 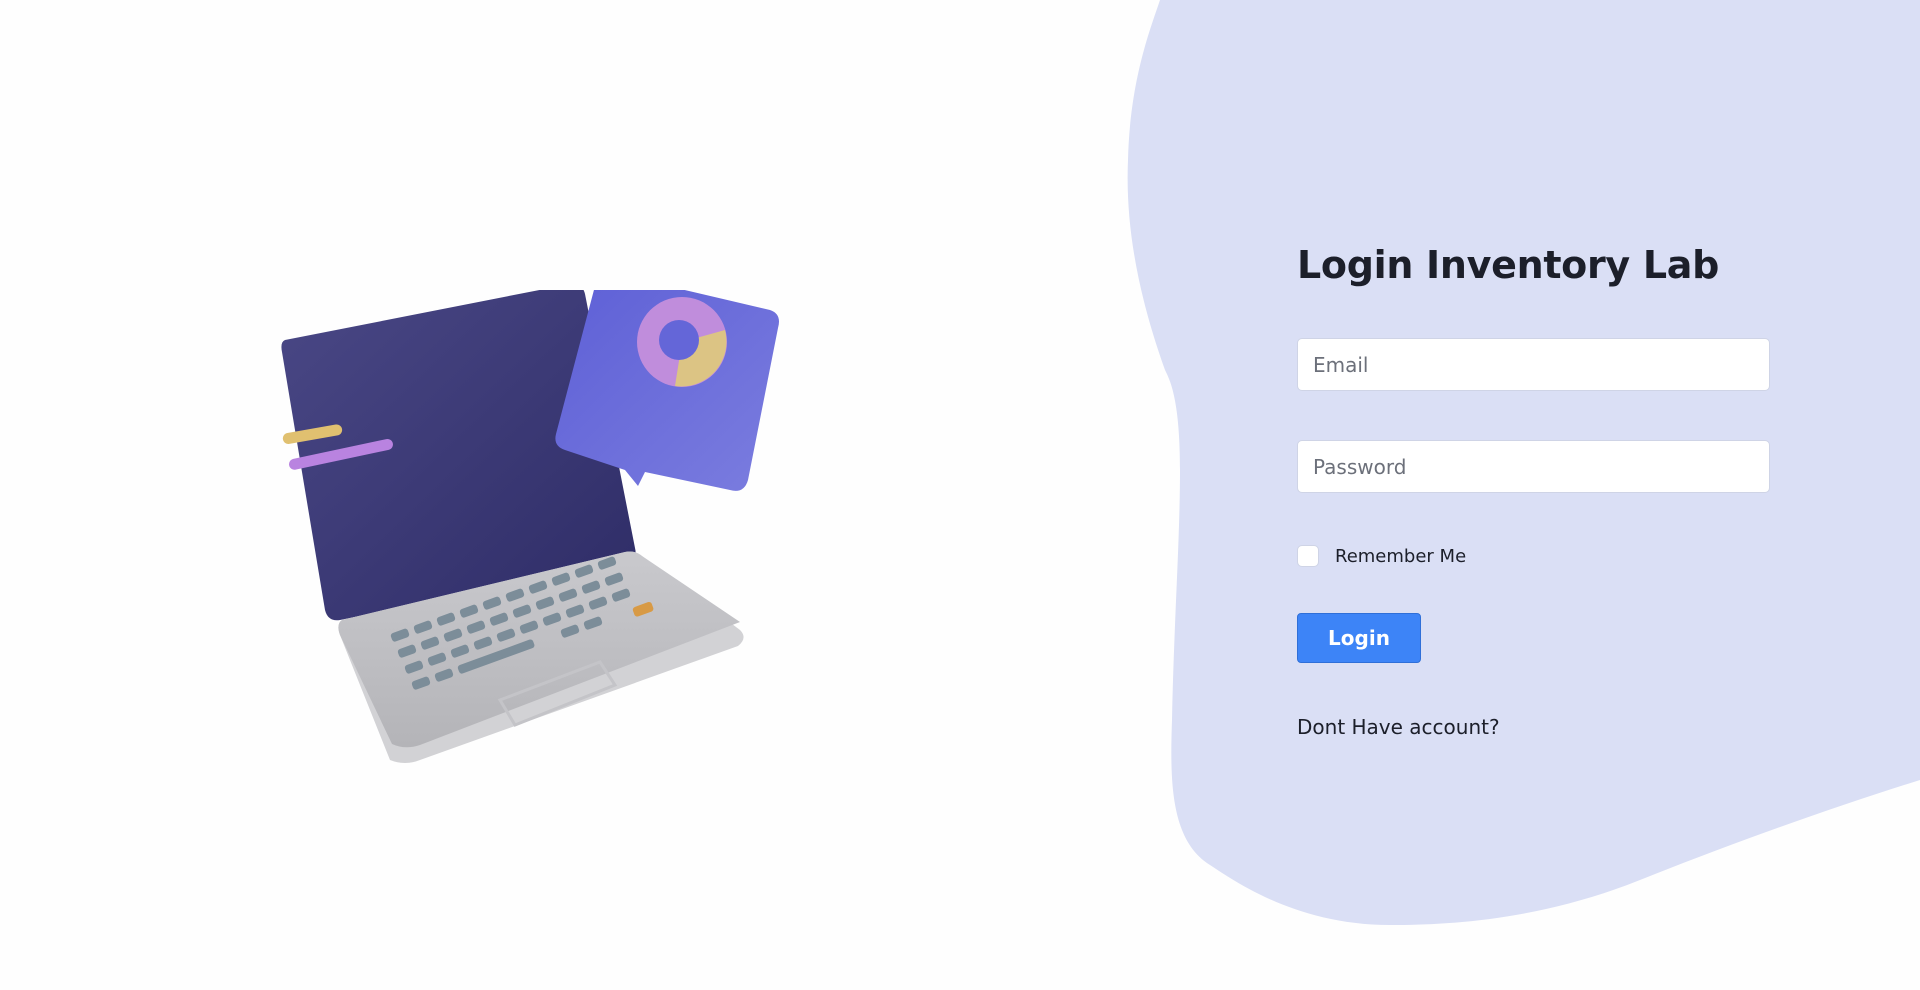 I want to click on remember-me-label: Remember Me, so click(x=1401, y=556).